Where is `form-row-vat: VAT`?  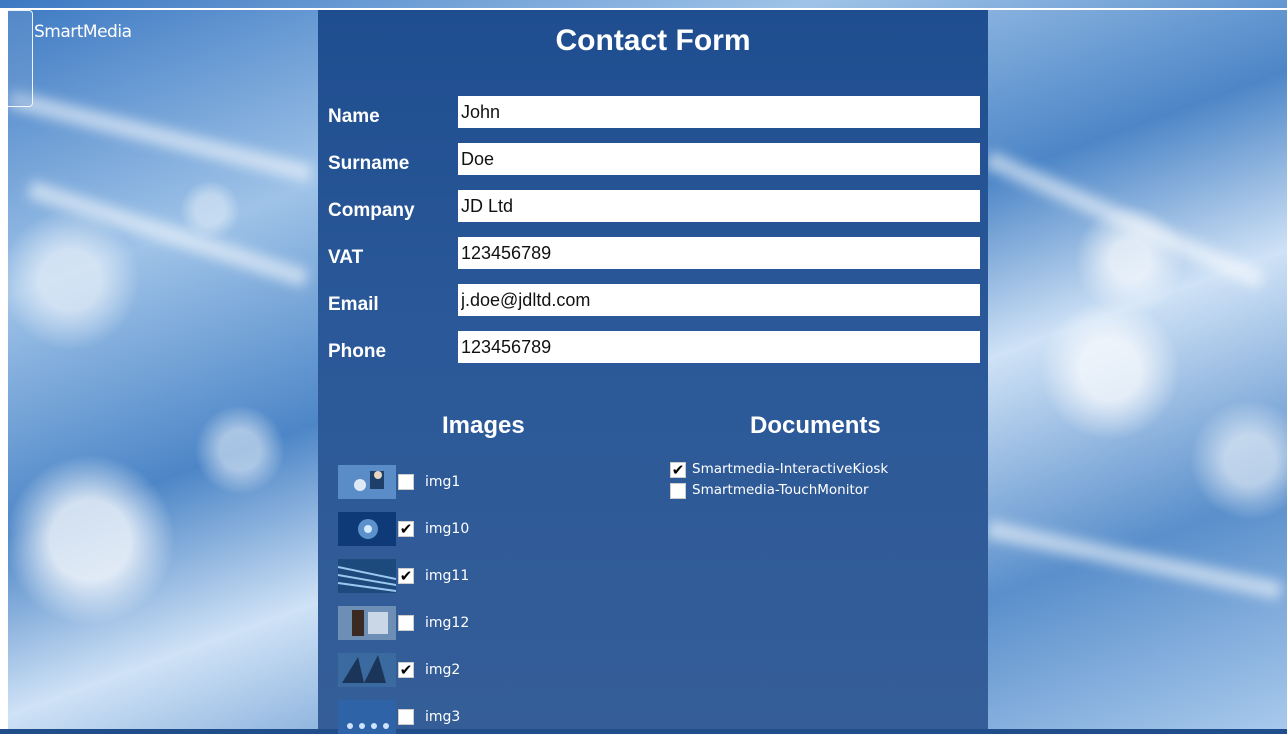
form-row-vat: VAT is located at coordinates (653, 254).